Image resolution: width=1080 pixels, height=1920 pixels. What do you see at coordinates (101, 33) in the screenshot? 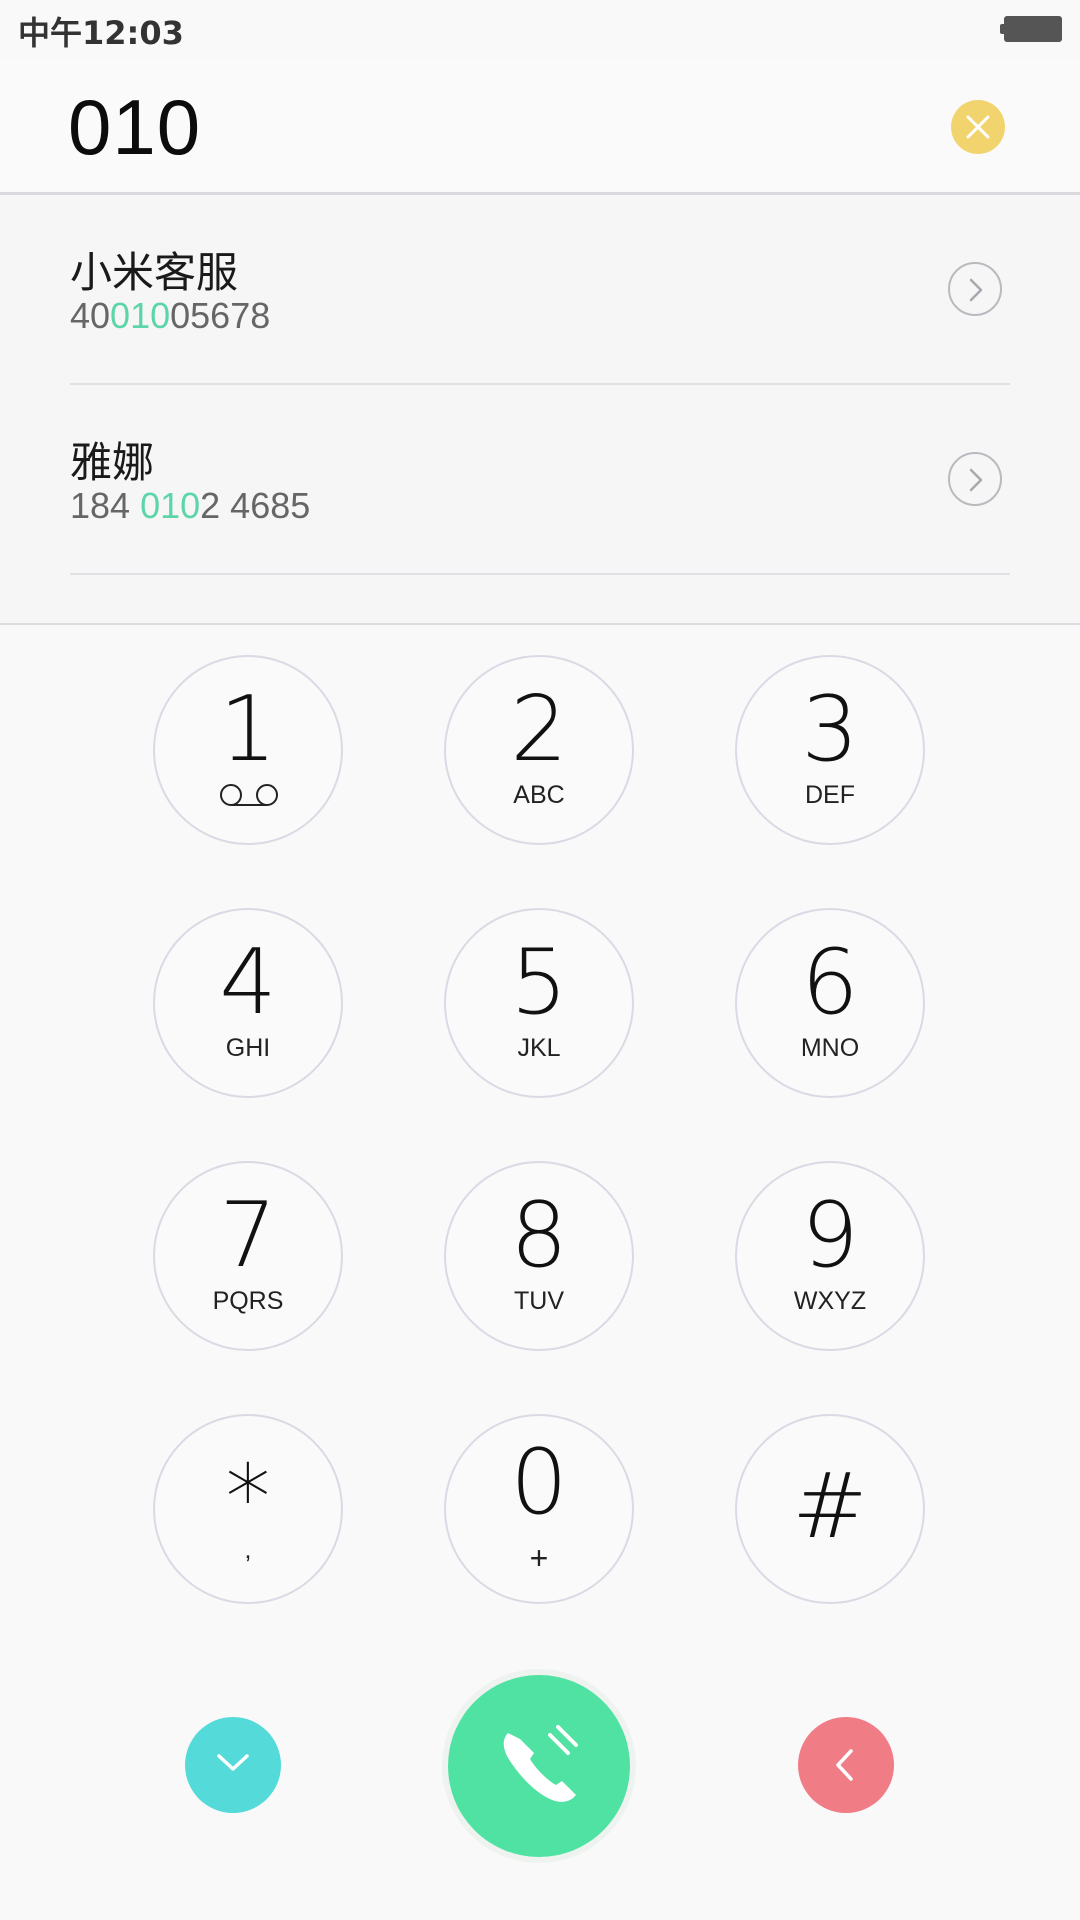
I see `status-time: 中午12:03` at bounding box center [101, 33].